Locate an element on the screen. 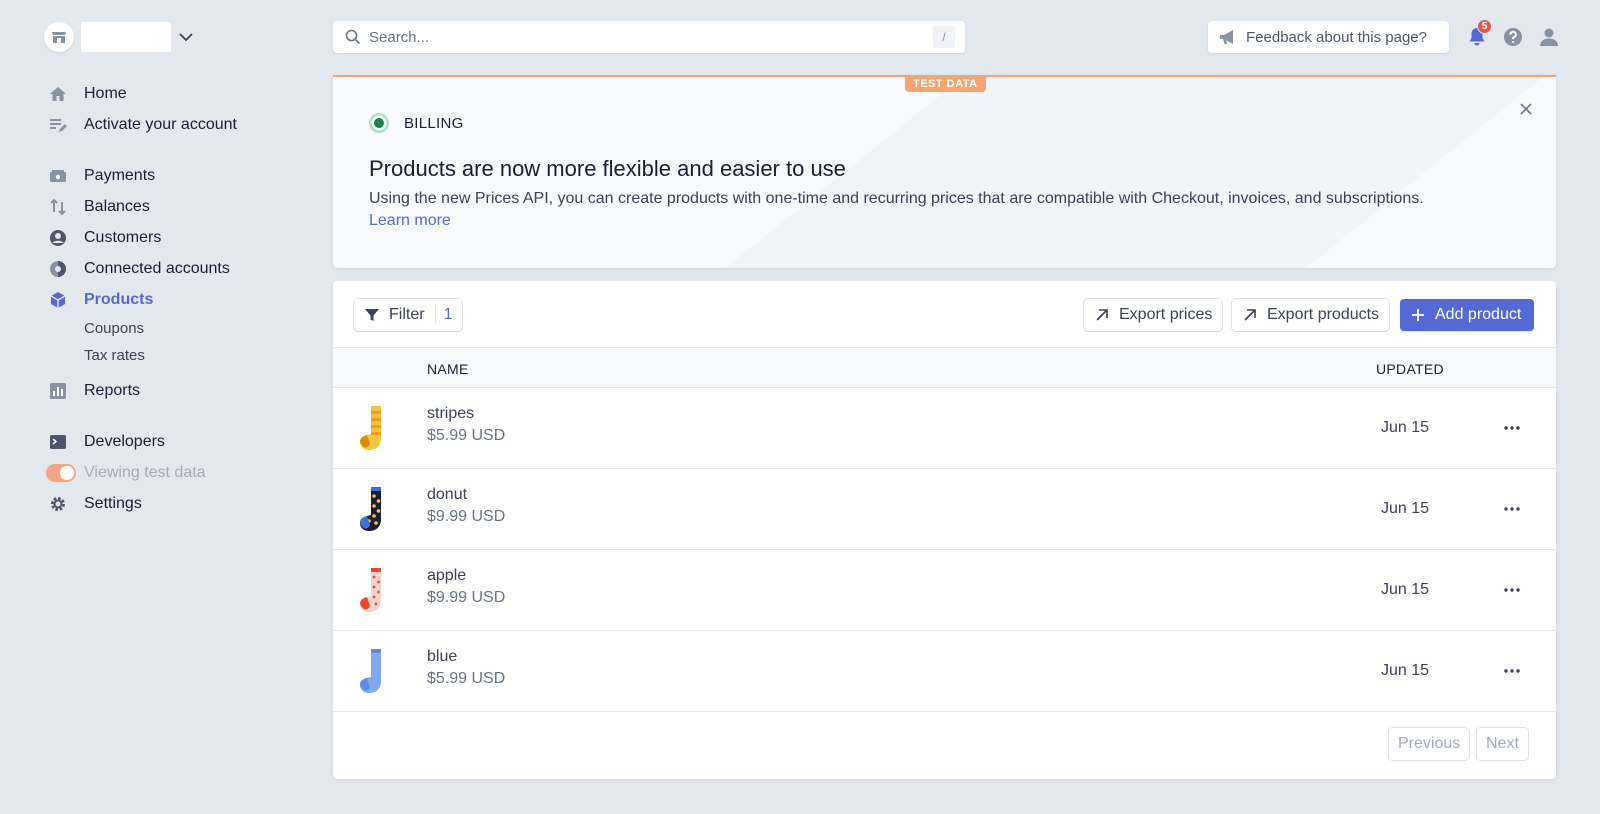 Image resolution: width=1600 pixels, height=814 pixels. sidebar-item-coupons: Coupons is located at coordinates (178, 328).